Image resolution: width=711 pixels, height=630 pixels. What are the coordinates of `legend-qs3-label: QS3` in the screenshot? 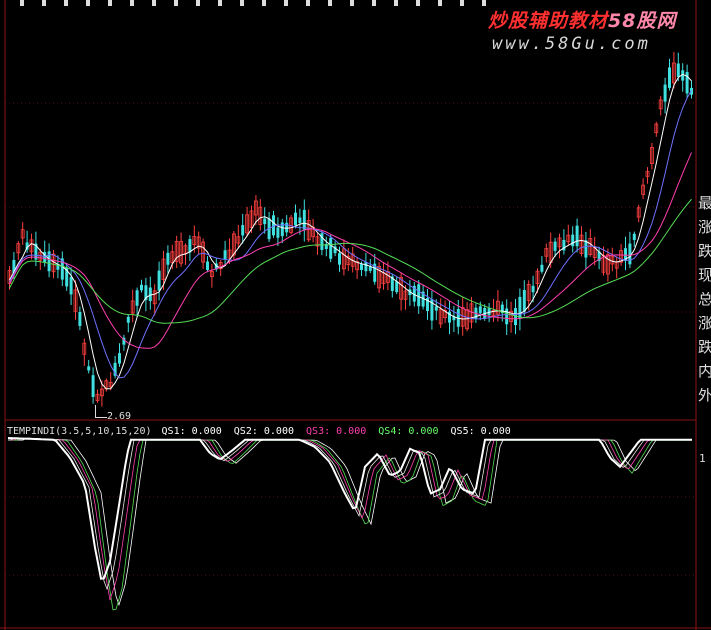 It's located at (315, 431).